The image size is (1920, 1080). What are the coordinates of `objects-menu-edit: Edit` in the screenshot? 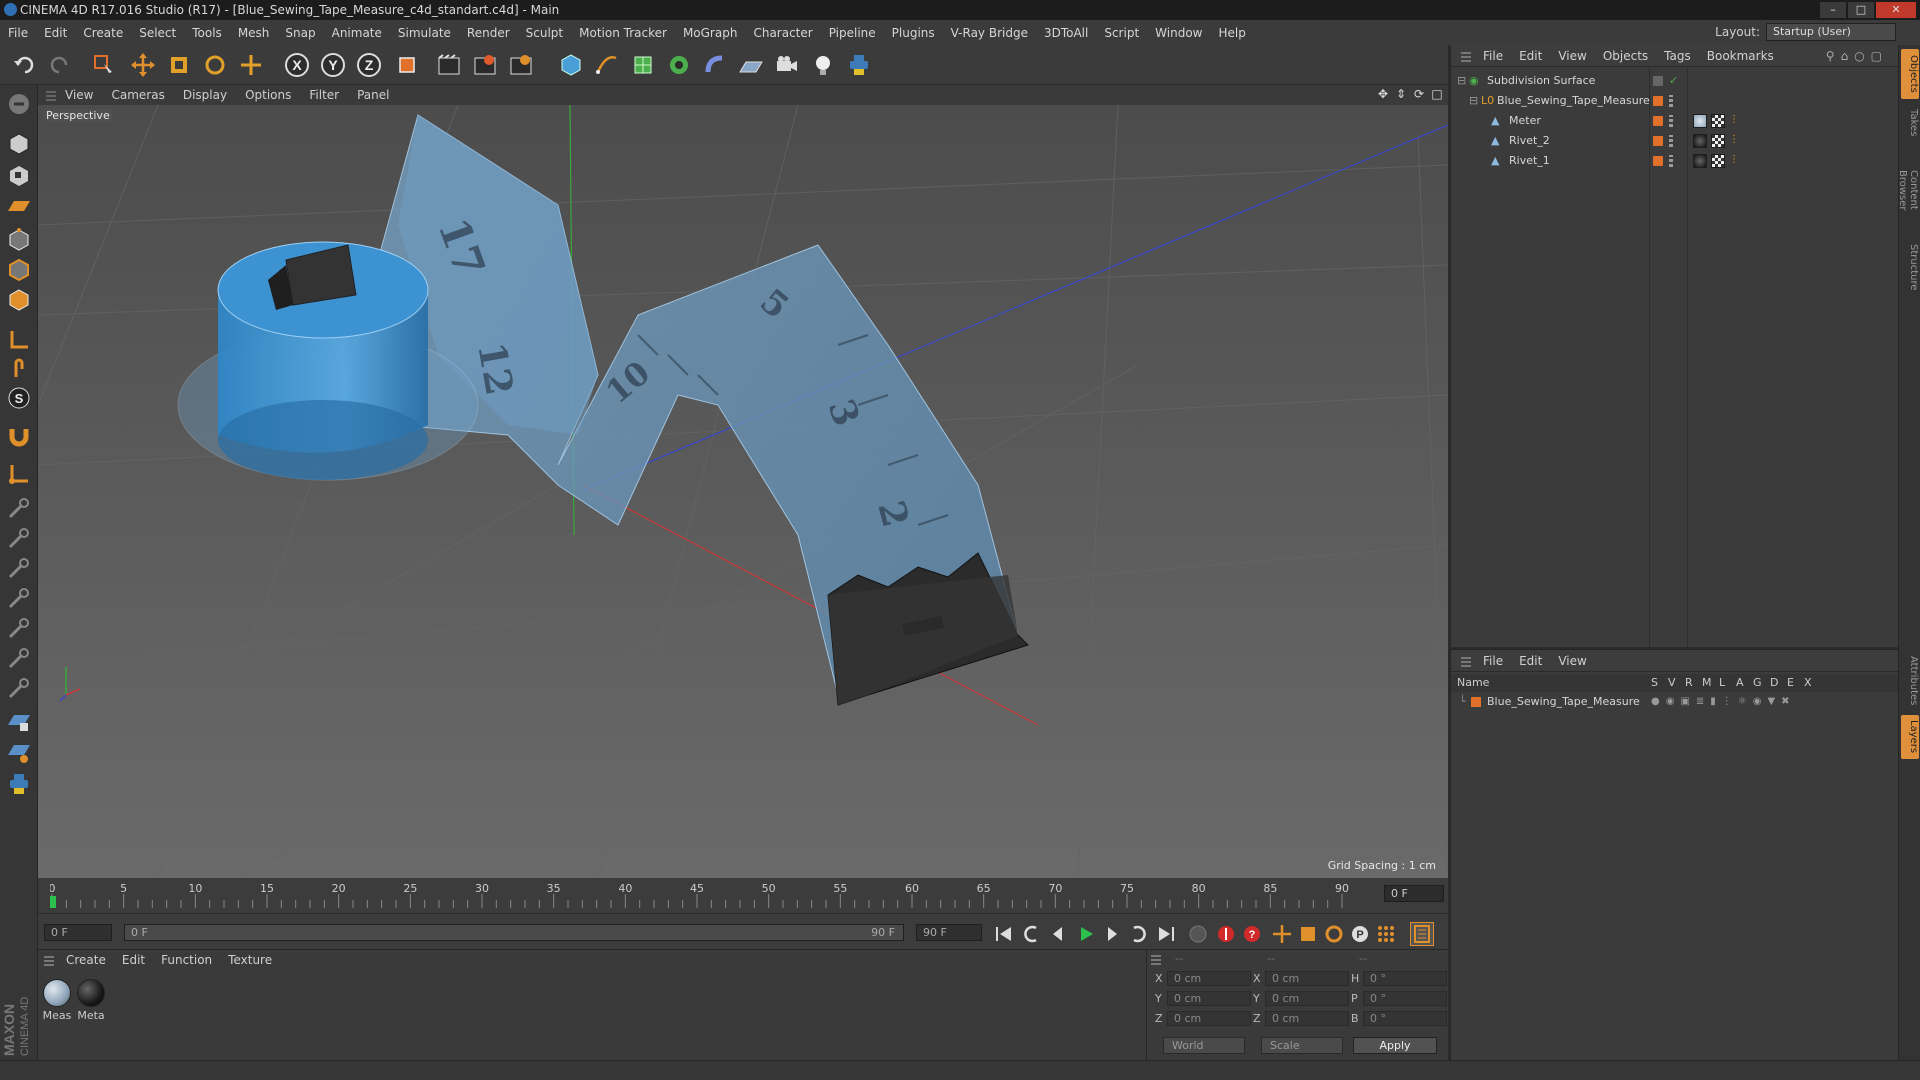 It's located at (1530, 56).